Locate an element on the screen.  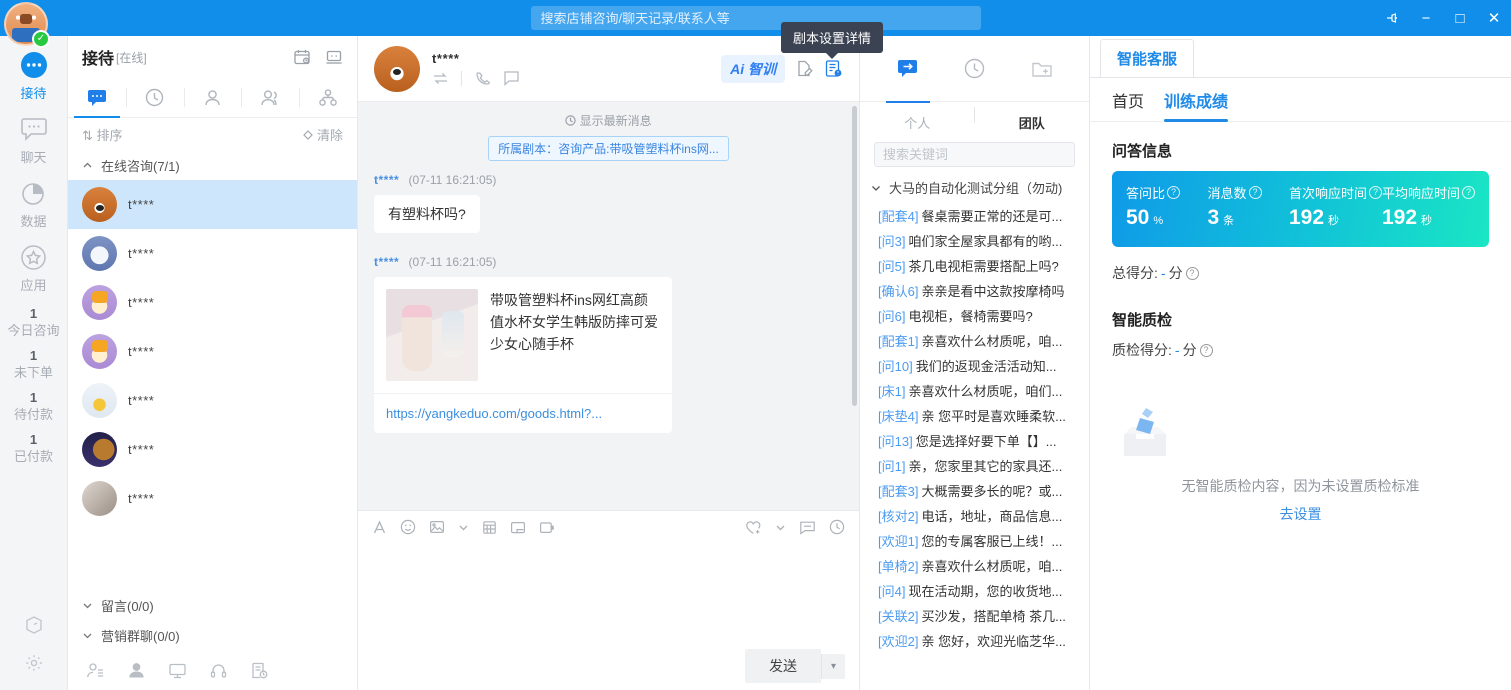
group-marketing-chat: 营销群聊(0/0) is located at coordinates (212, 635).